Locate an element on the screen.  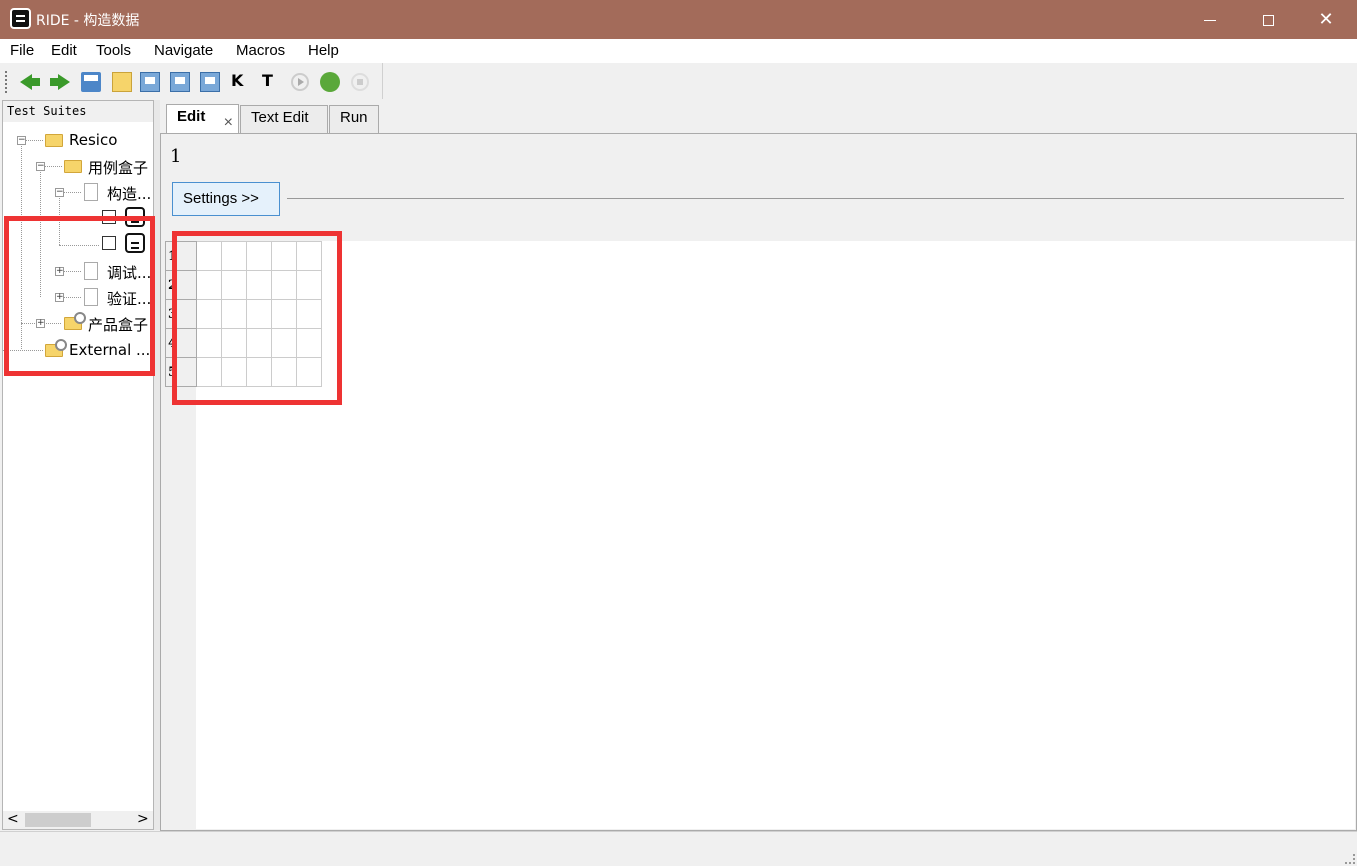
tab-run: Run is located at coordinates (354, 119).